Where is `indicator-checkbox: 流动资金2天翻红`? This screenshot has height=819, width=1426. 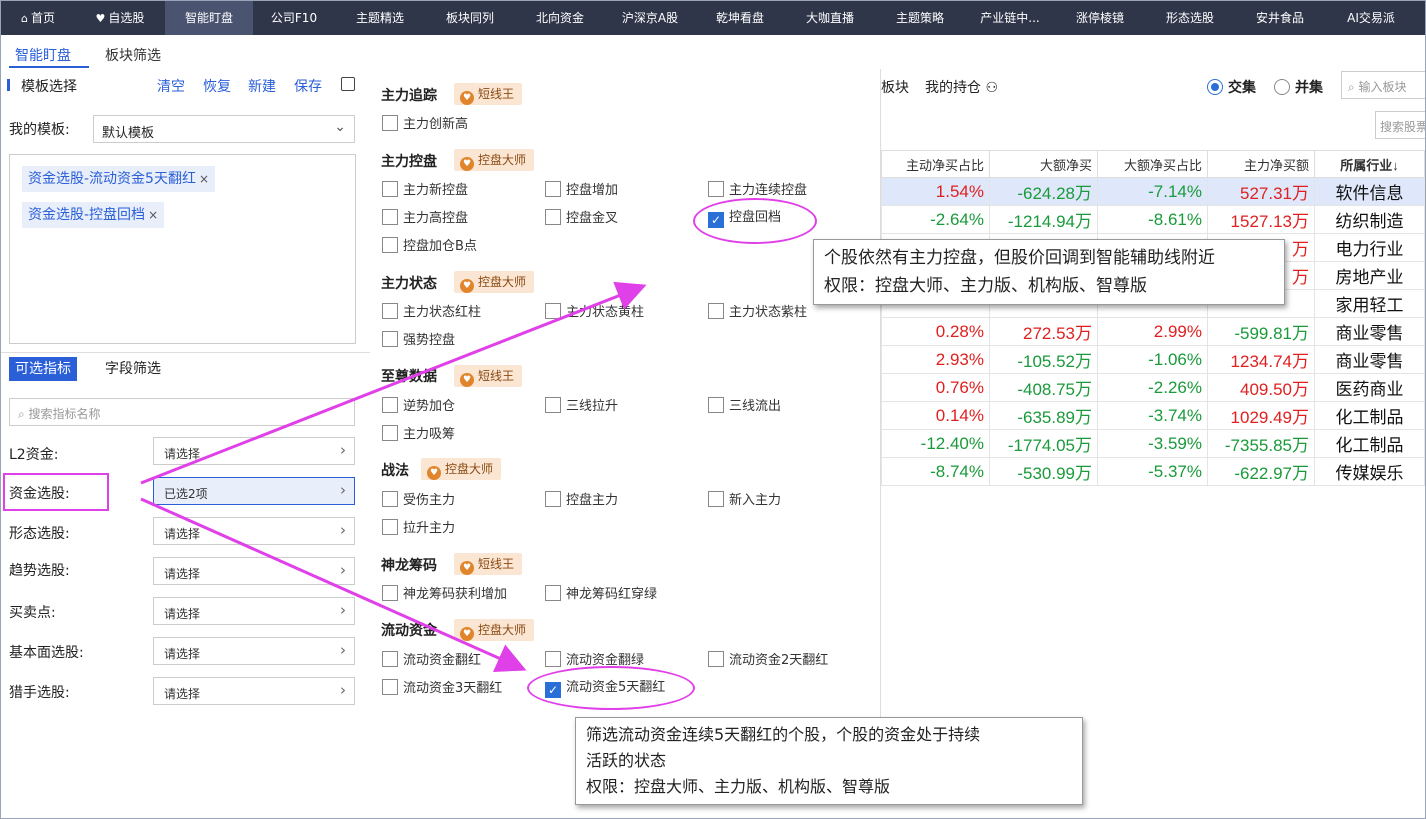 indicator-checkbox: 流动资金2天翻红 is located at coordinates (768, 661).